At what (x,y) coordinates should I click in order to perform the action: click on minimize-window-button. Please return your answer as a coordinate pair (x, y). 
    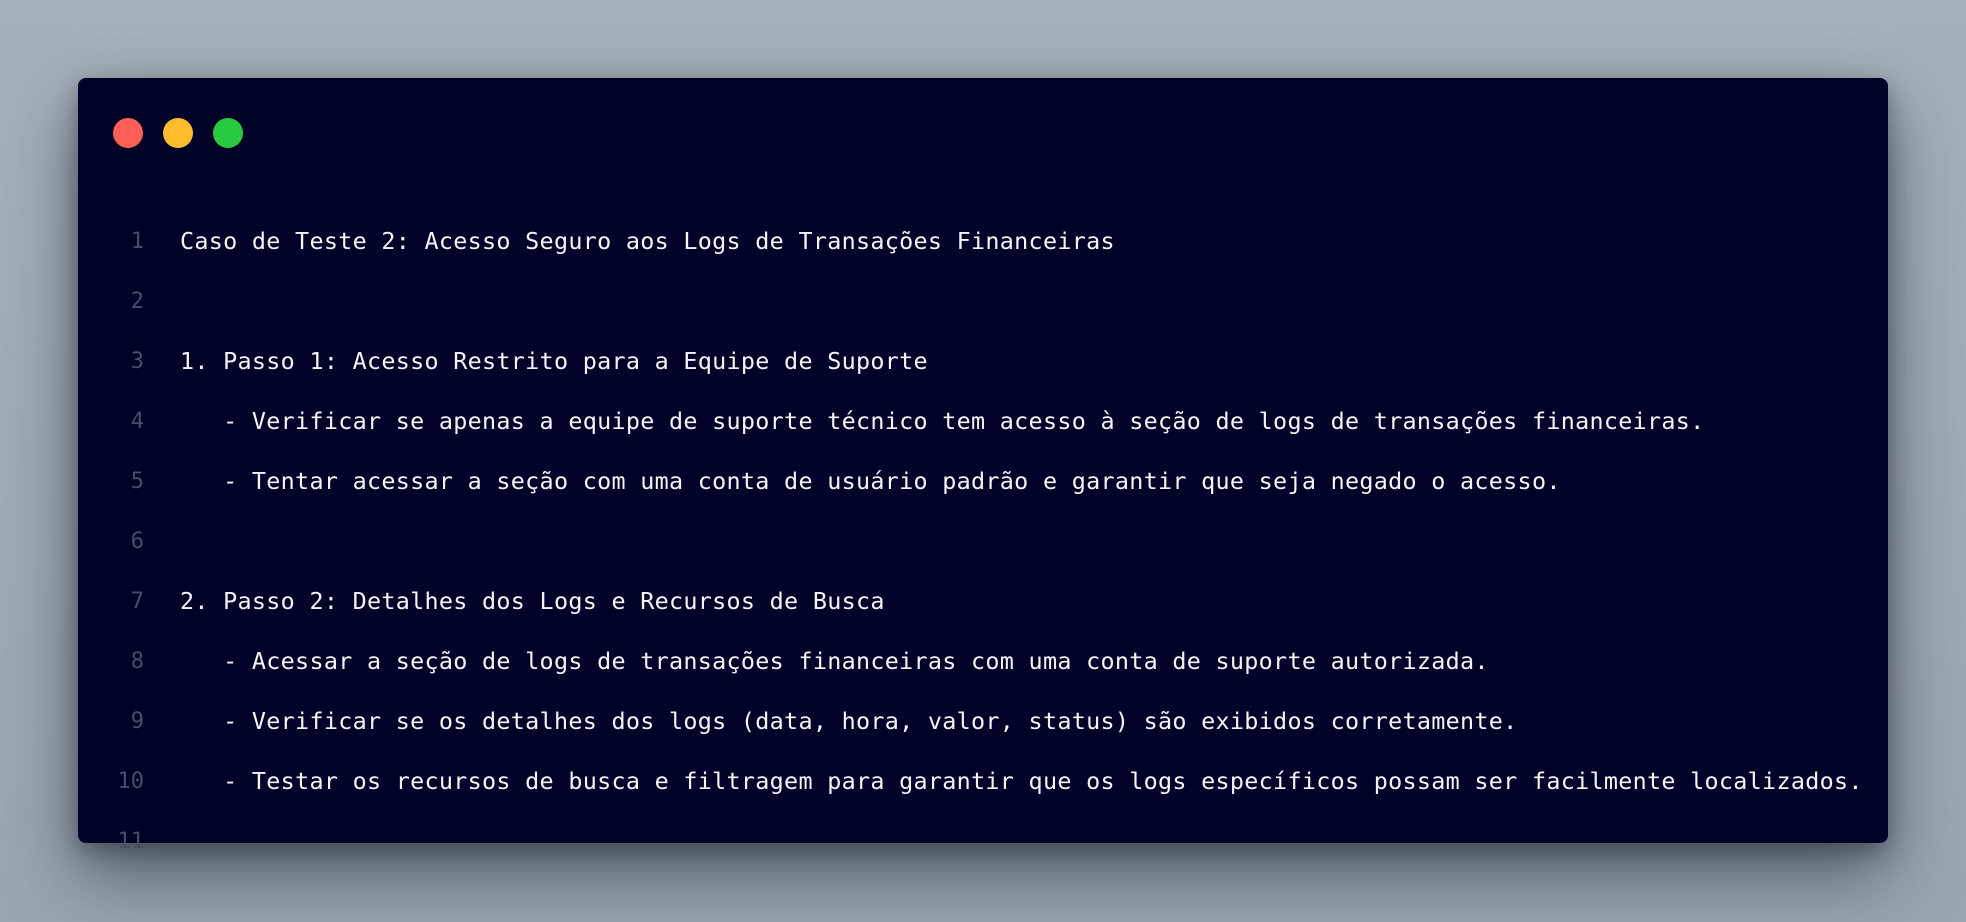
    Looking at the image, I should click on (178, 133).